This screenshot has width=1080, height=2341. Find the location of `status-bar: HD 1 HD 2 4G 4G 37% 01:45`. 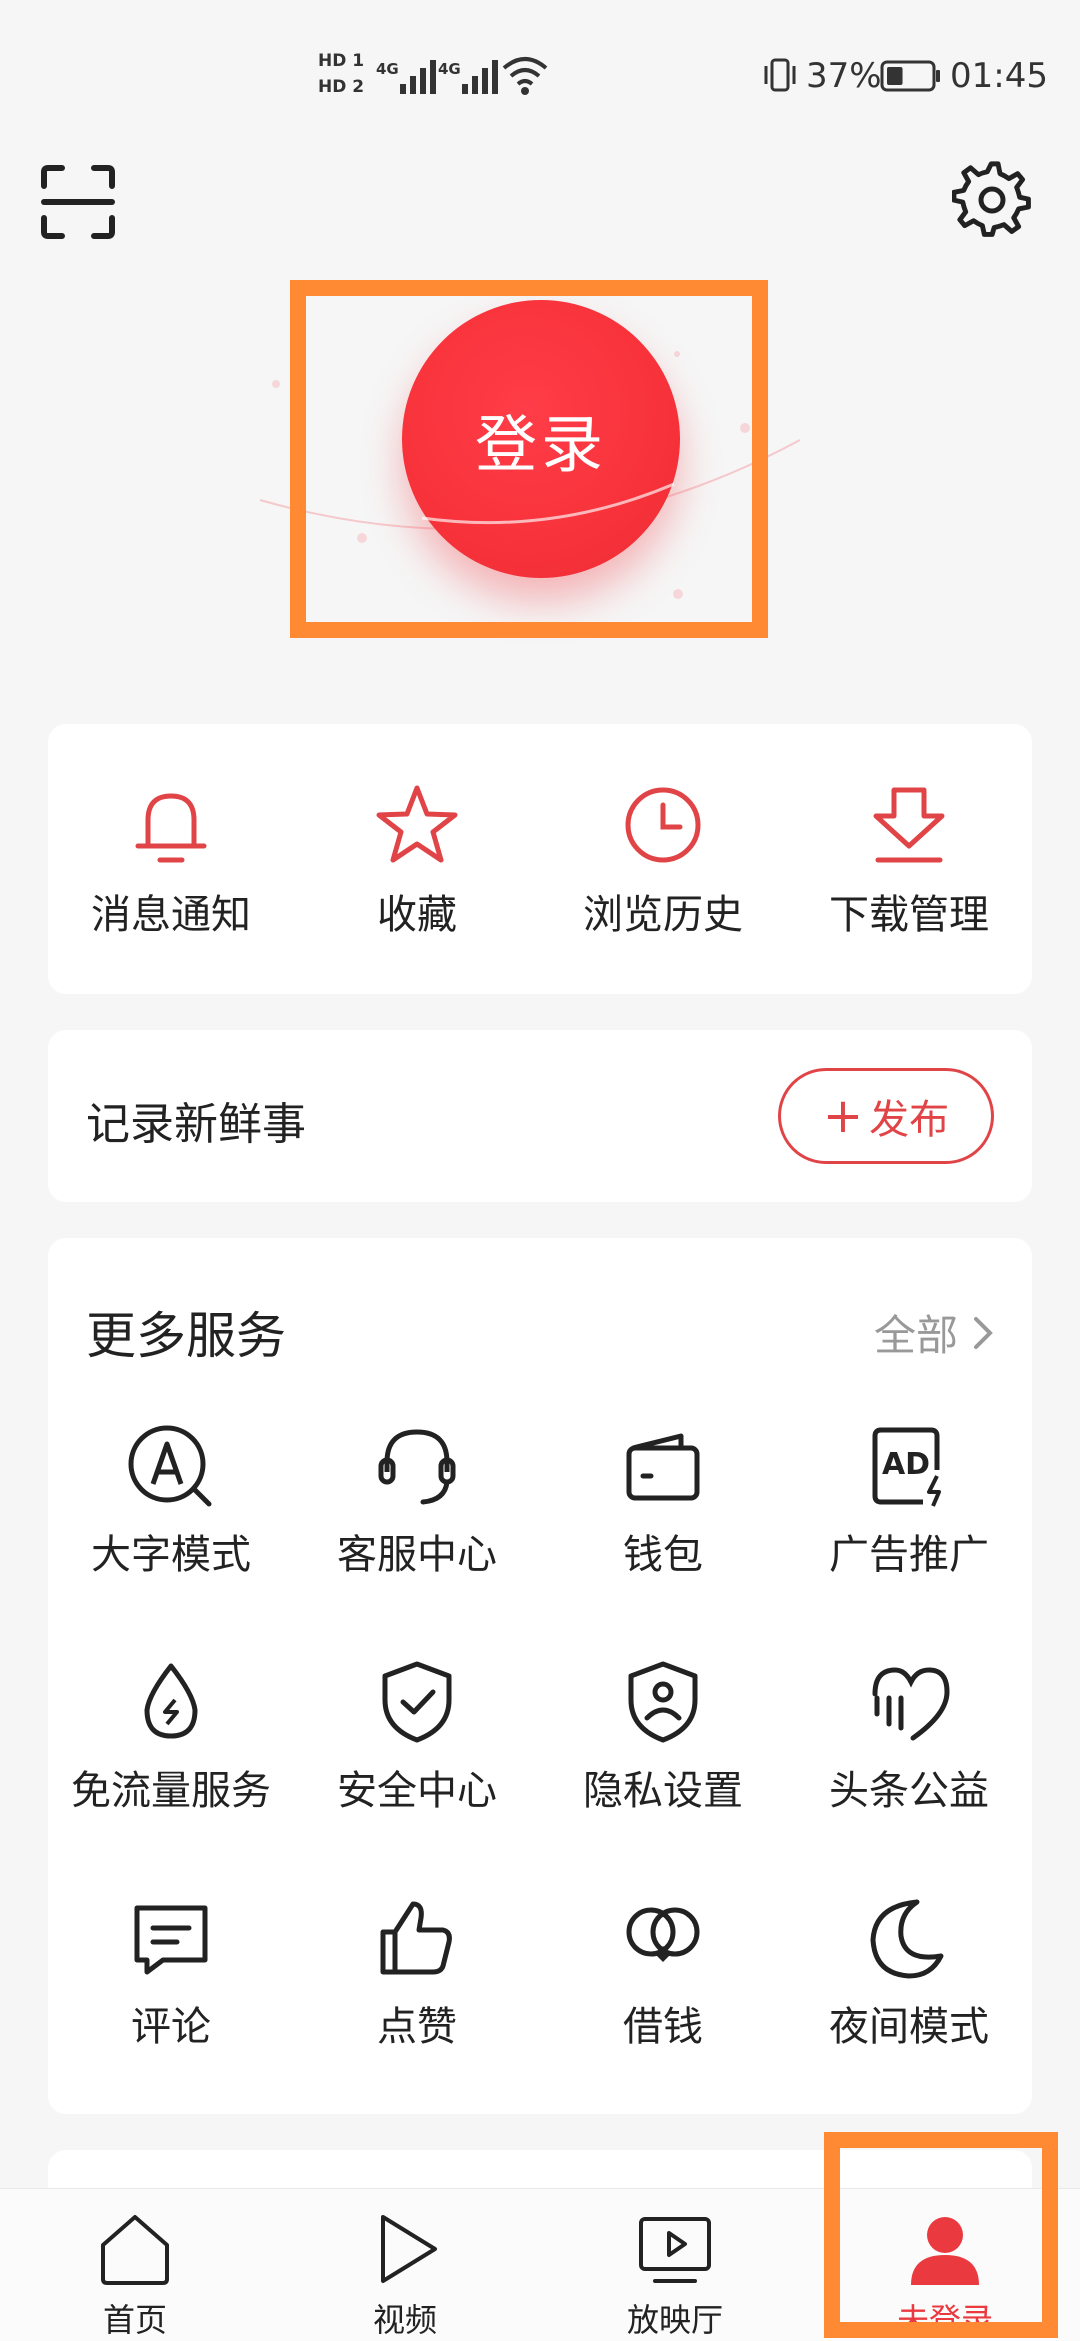

status-bar: HD 1 HD 2 4G 4G 37% 01:45 is located at coordinates (540, 75).